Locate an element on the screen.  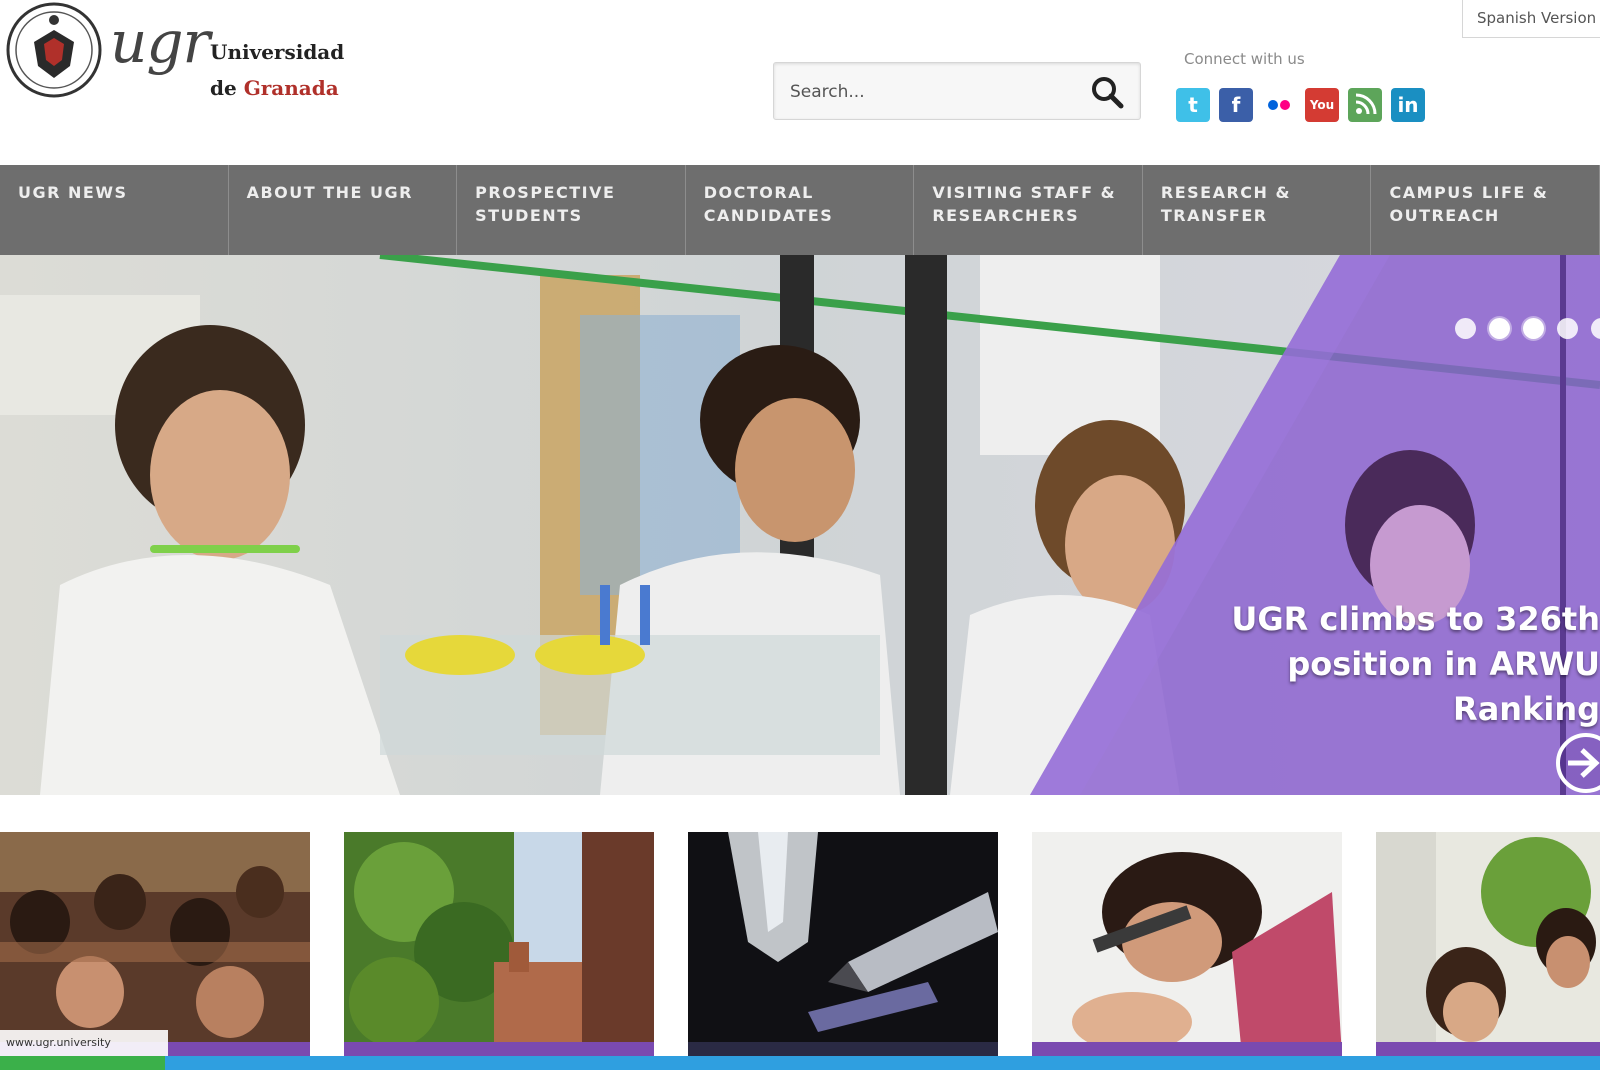
thumbnail-microscope is located at coordinates (1187, 944).